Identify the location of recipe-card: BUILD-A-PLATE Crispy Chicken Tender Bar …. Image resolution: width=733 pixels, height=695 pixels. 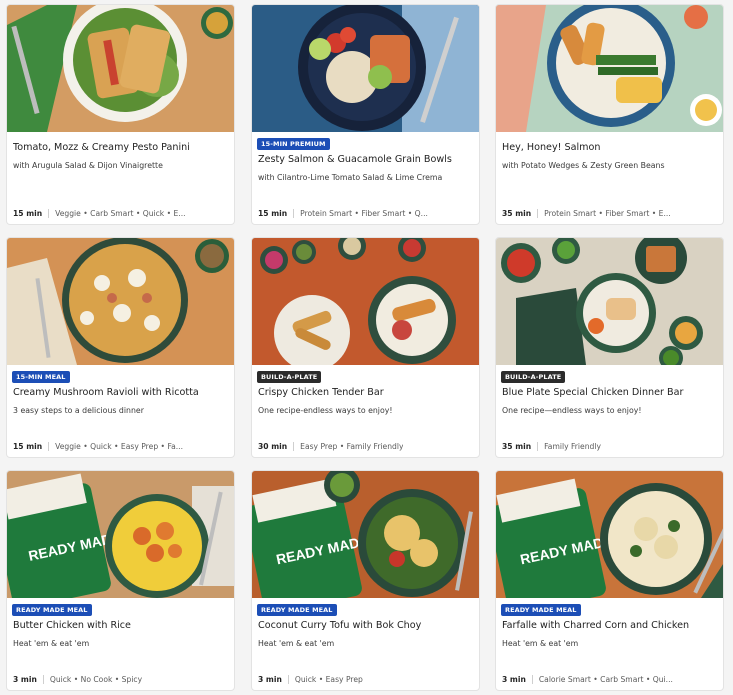
(365, 347).